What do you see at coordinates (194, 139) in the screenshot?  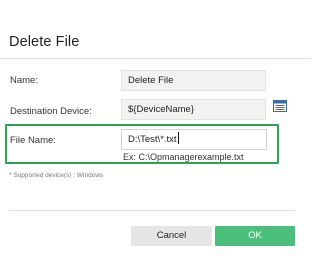 I see `file-name-input: D:\Test\*.txt` at bounding box center [194, 139].